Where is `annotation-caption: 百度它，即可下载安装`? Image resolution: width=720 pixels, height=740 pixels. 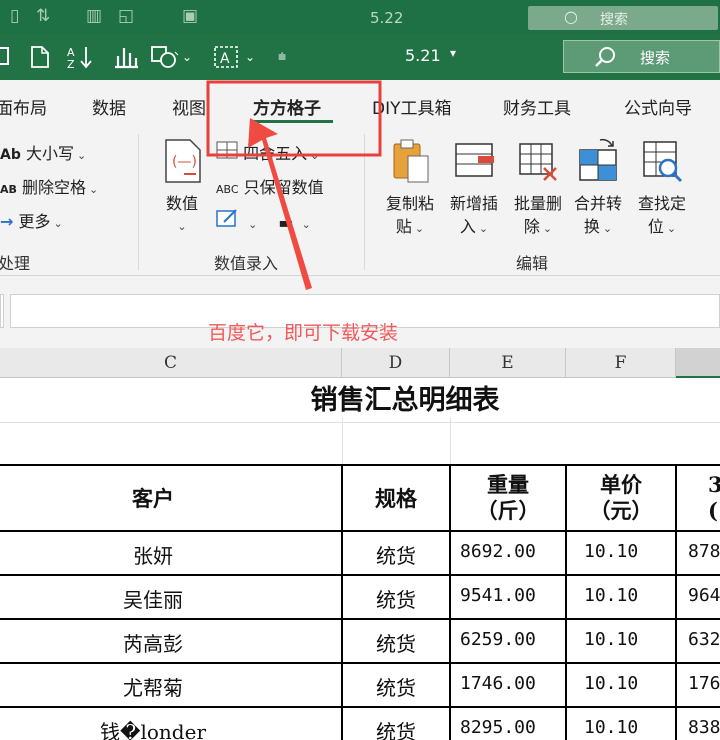 annotation-caption: 百度它，即可下载安装 is located at coordinates (303, 333).